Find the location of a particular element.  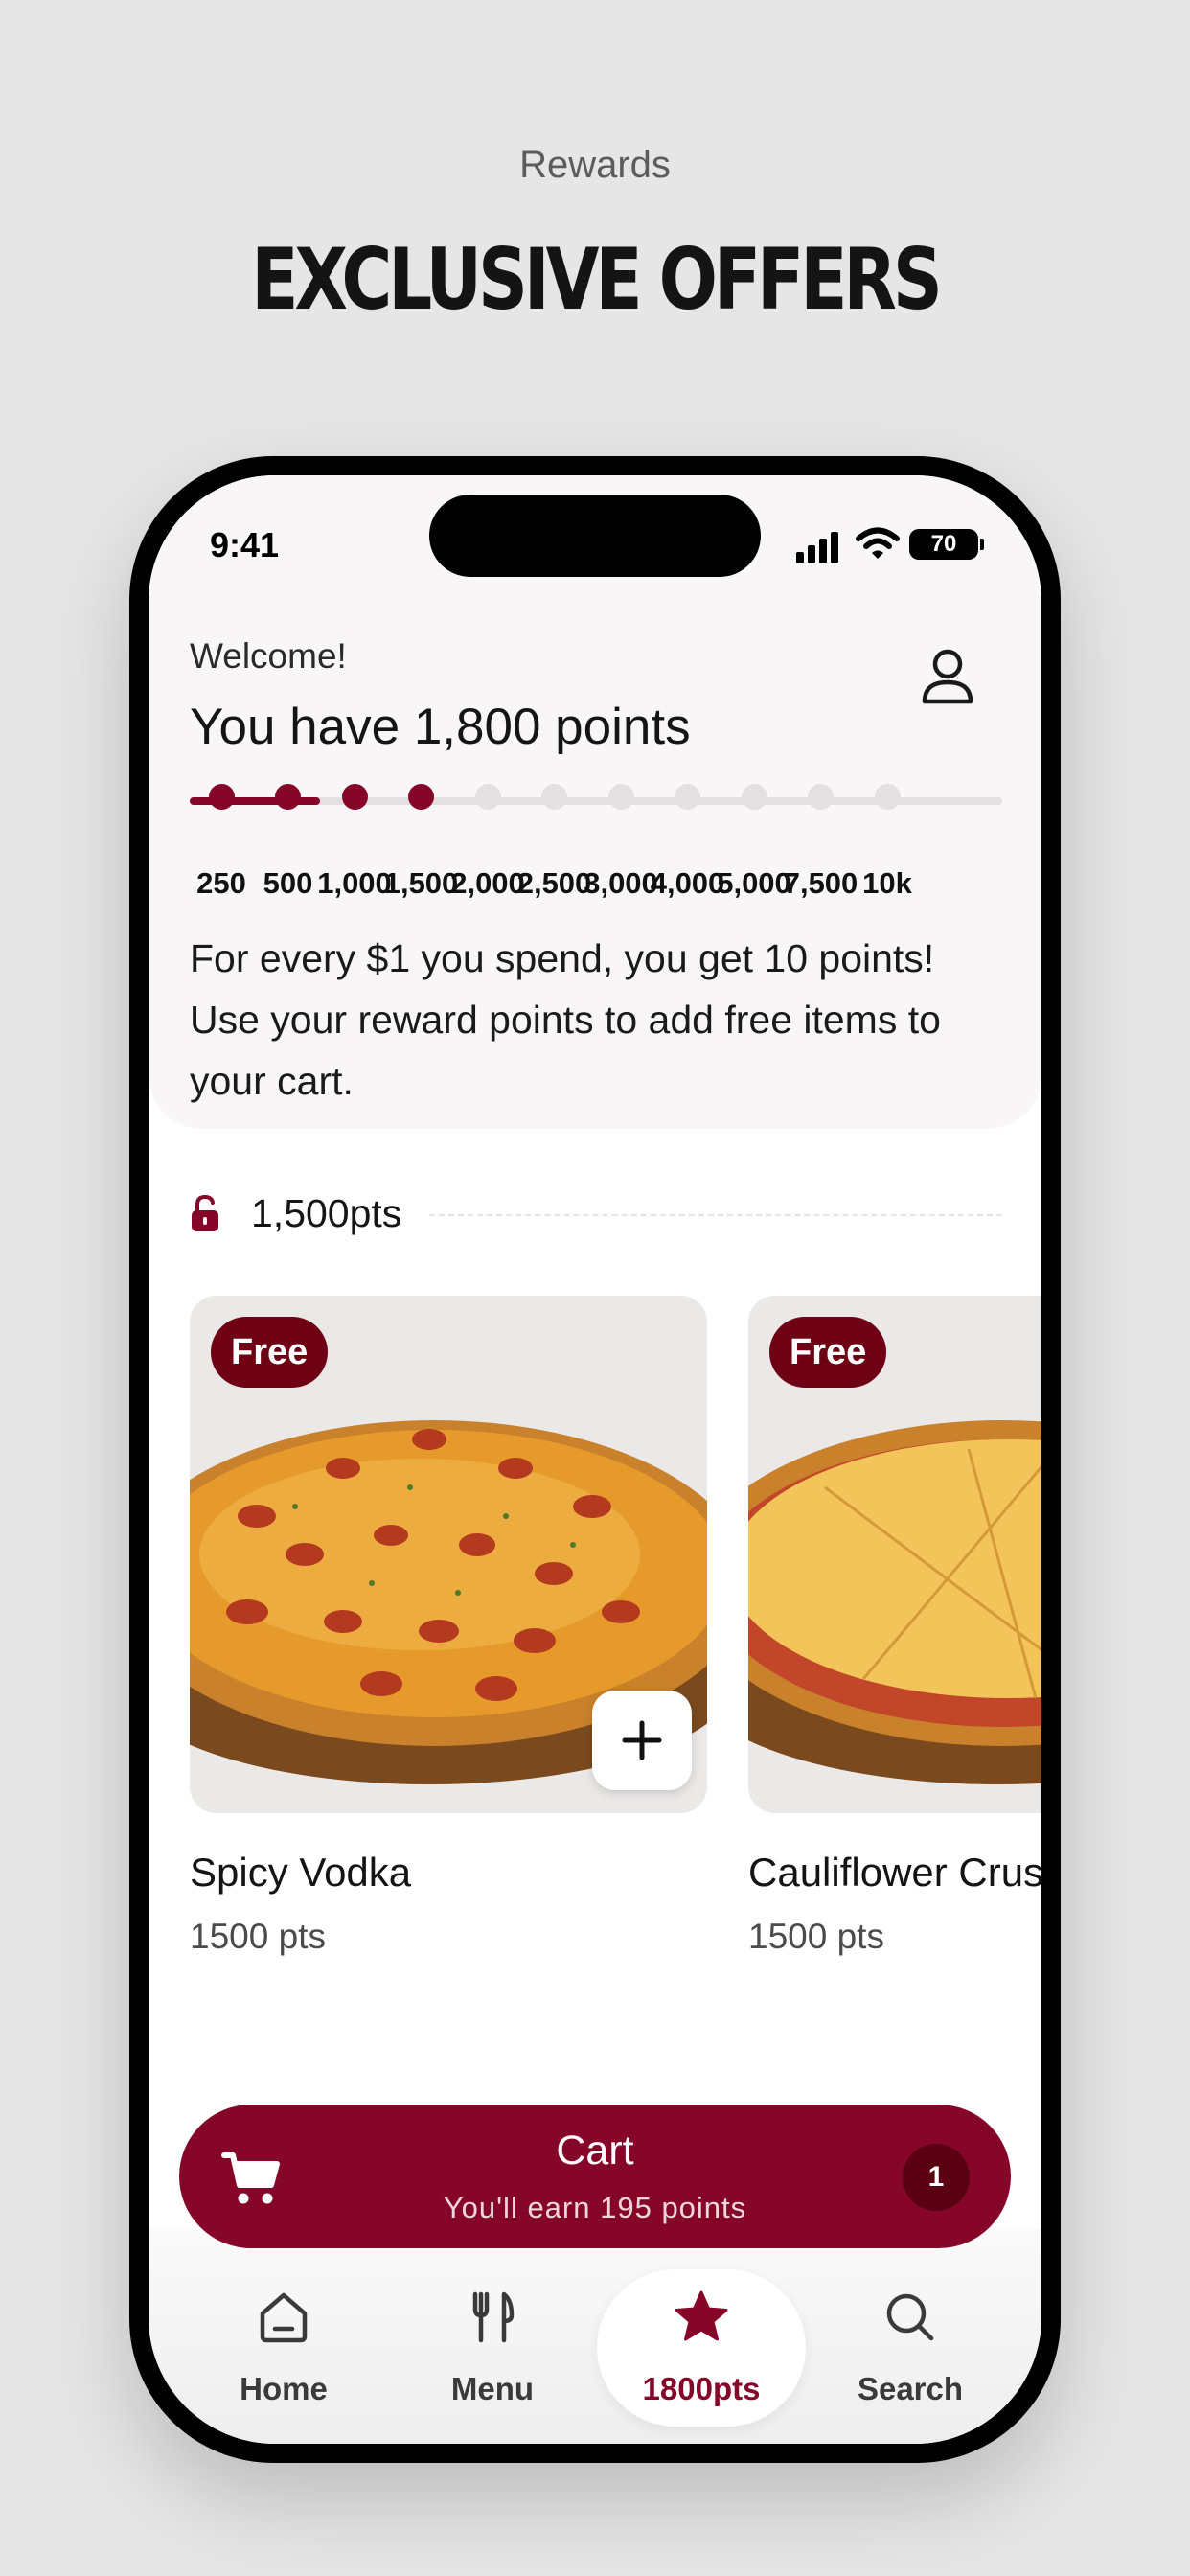

tier-divider is located at coordinates (716, 1215).